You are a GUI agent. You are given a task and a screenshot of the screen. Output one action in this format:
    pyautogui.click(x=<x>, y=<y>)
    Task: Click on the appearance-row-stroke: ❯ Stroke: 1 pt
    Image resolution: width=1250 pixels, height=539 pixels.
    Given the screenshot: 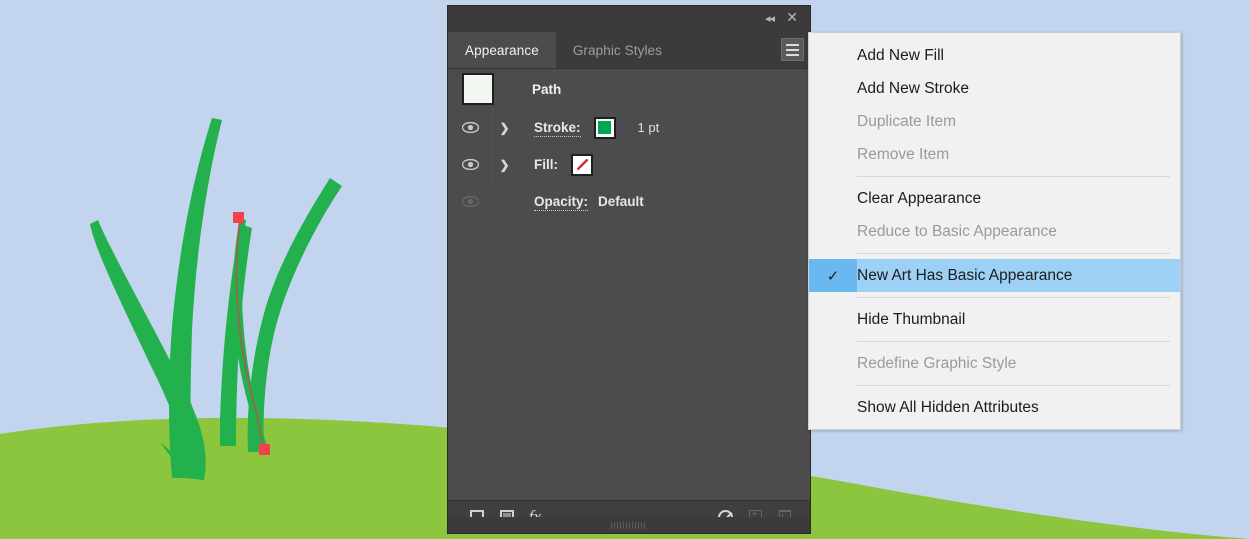 What is the action you would take?
    pyautogui.click(x=629, y=127)
    